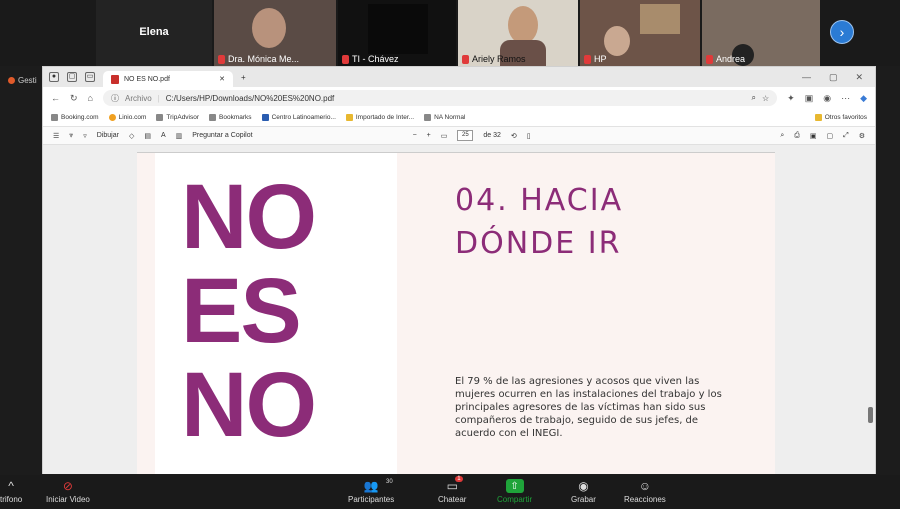 The height and width of the screenshot is (509, 900). What do you see at coordinates (56, 136) in the screenshot?
I see `contents-icon: ☰` at bounding box center [56, 136].